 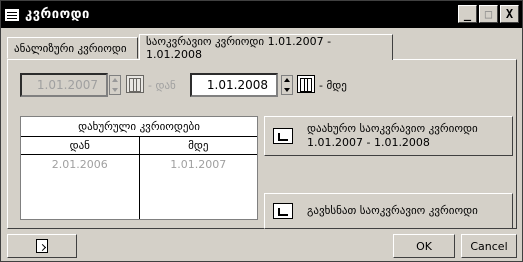 I want to click on window-controls: _ □ X, so click(x=488, y=14).